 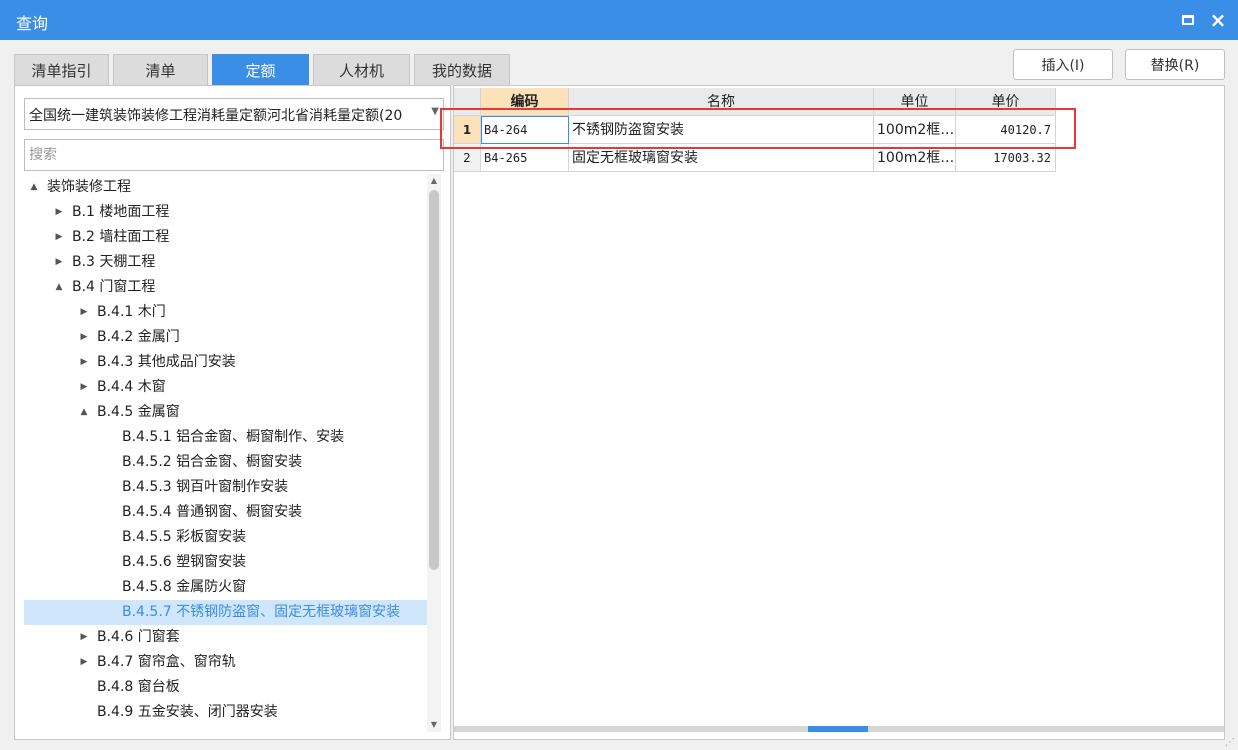 I want to click on tab-bill: 清单, so click(x=160, y=69).